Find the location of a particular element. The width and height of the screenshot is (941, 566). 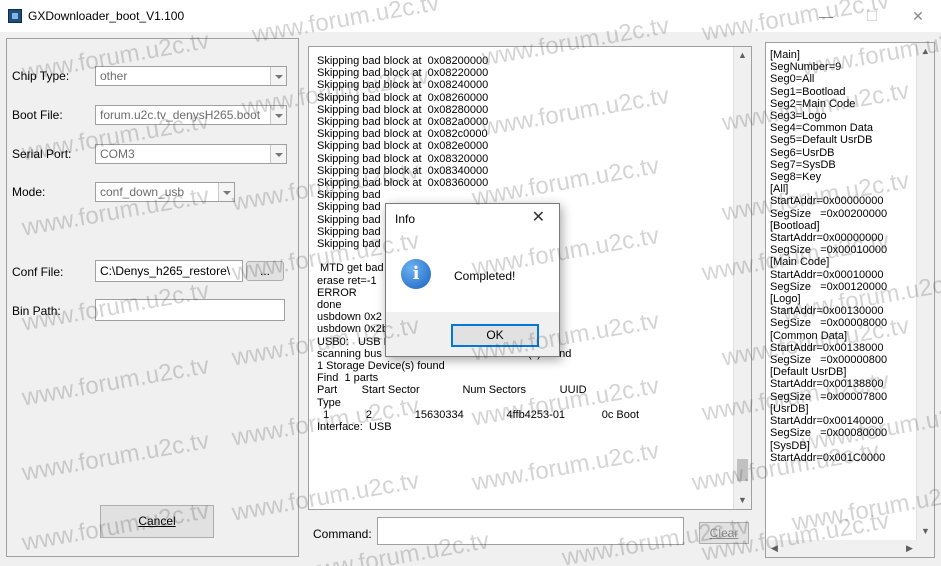

command-label: Command: is located at coordinates (342, 534).